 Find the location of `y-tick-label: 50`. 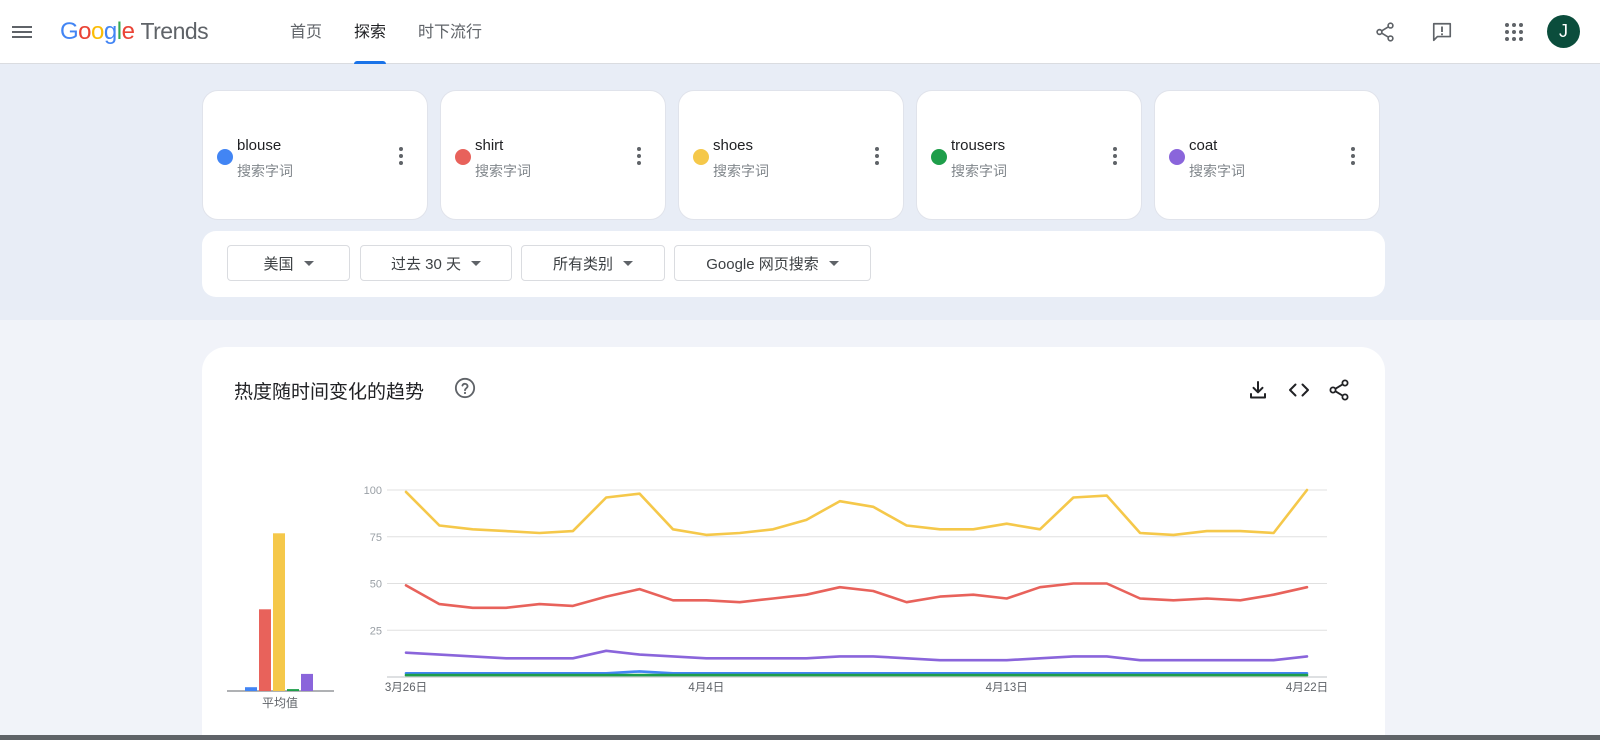

y-tick-label: 50 is located at coordinates (376, 585).